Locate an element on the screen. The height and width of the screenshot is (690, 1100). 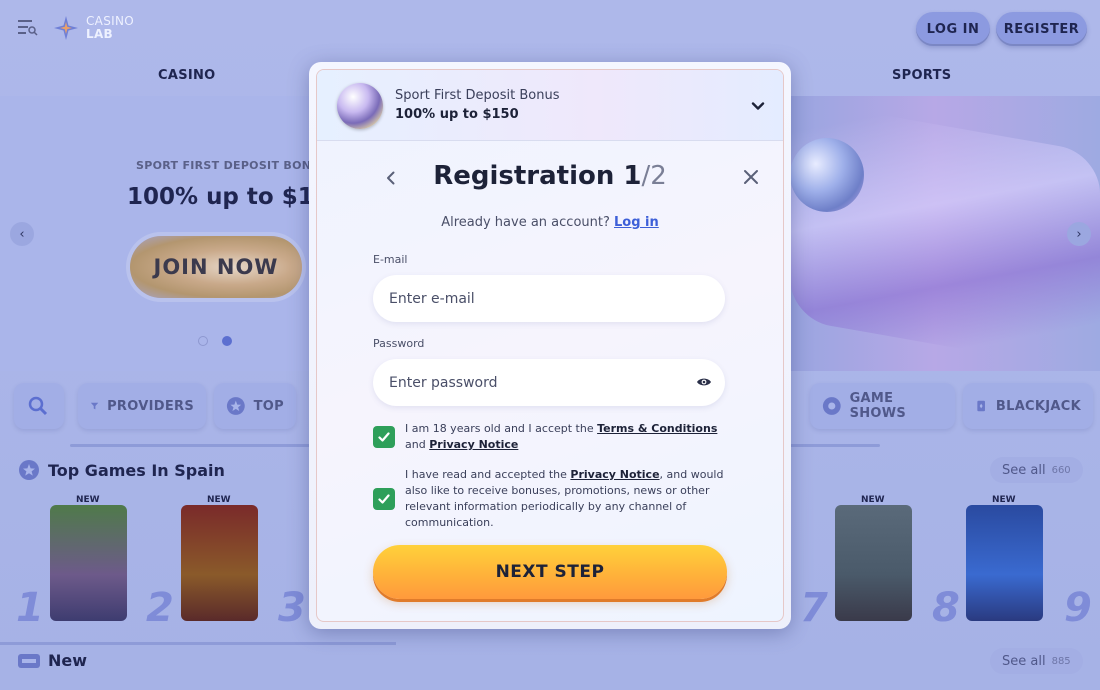
providers-label: PROVIDERS is located at coordinates (150, 406).